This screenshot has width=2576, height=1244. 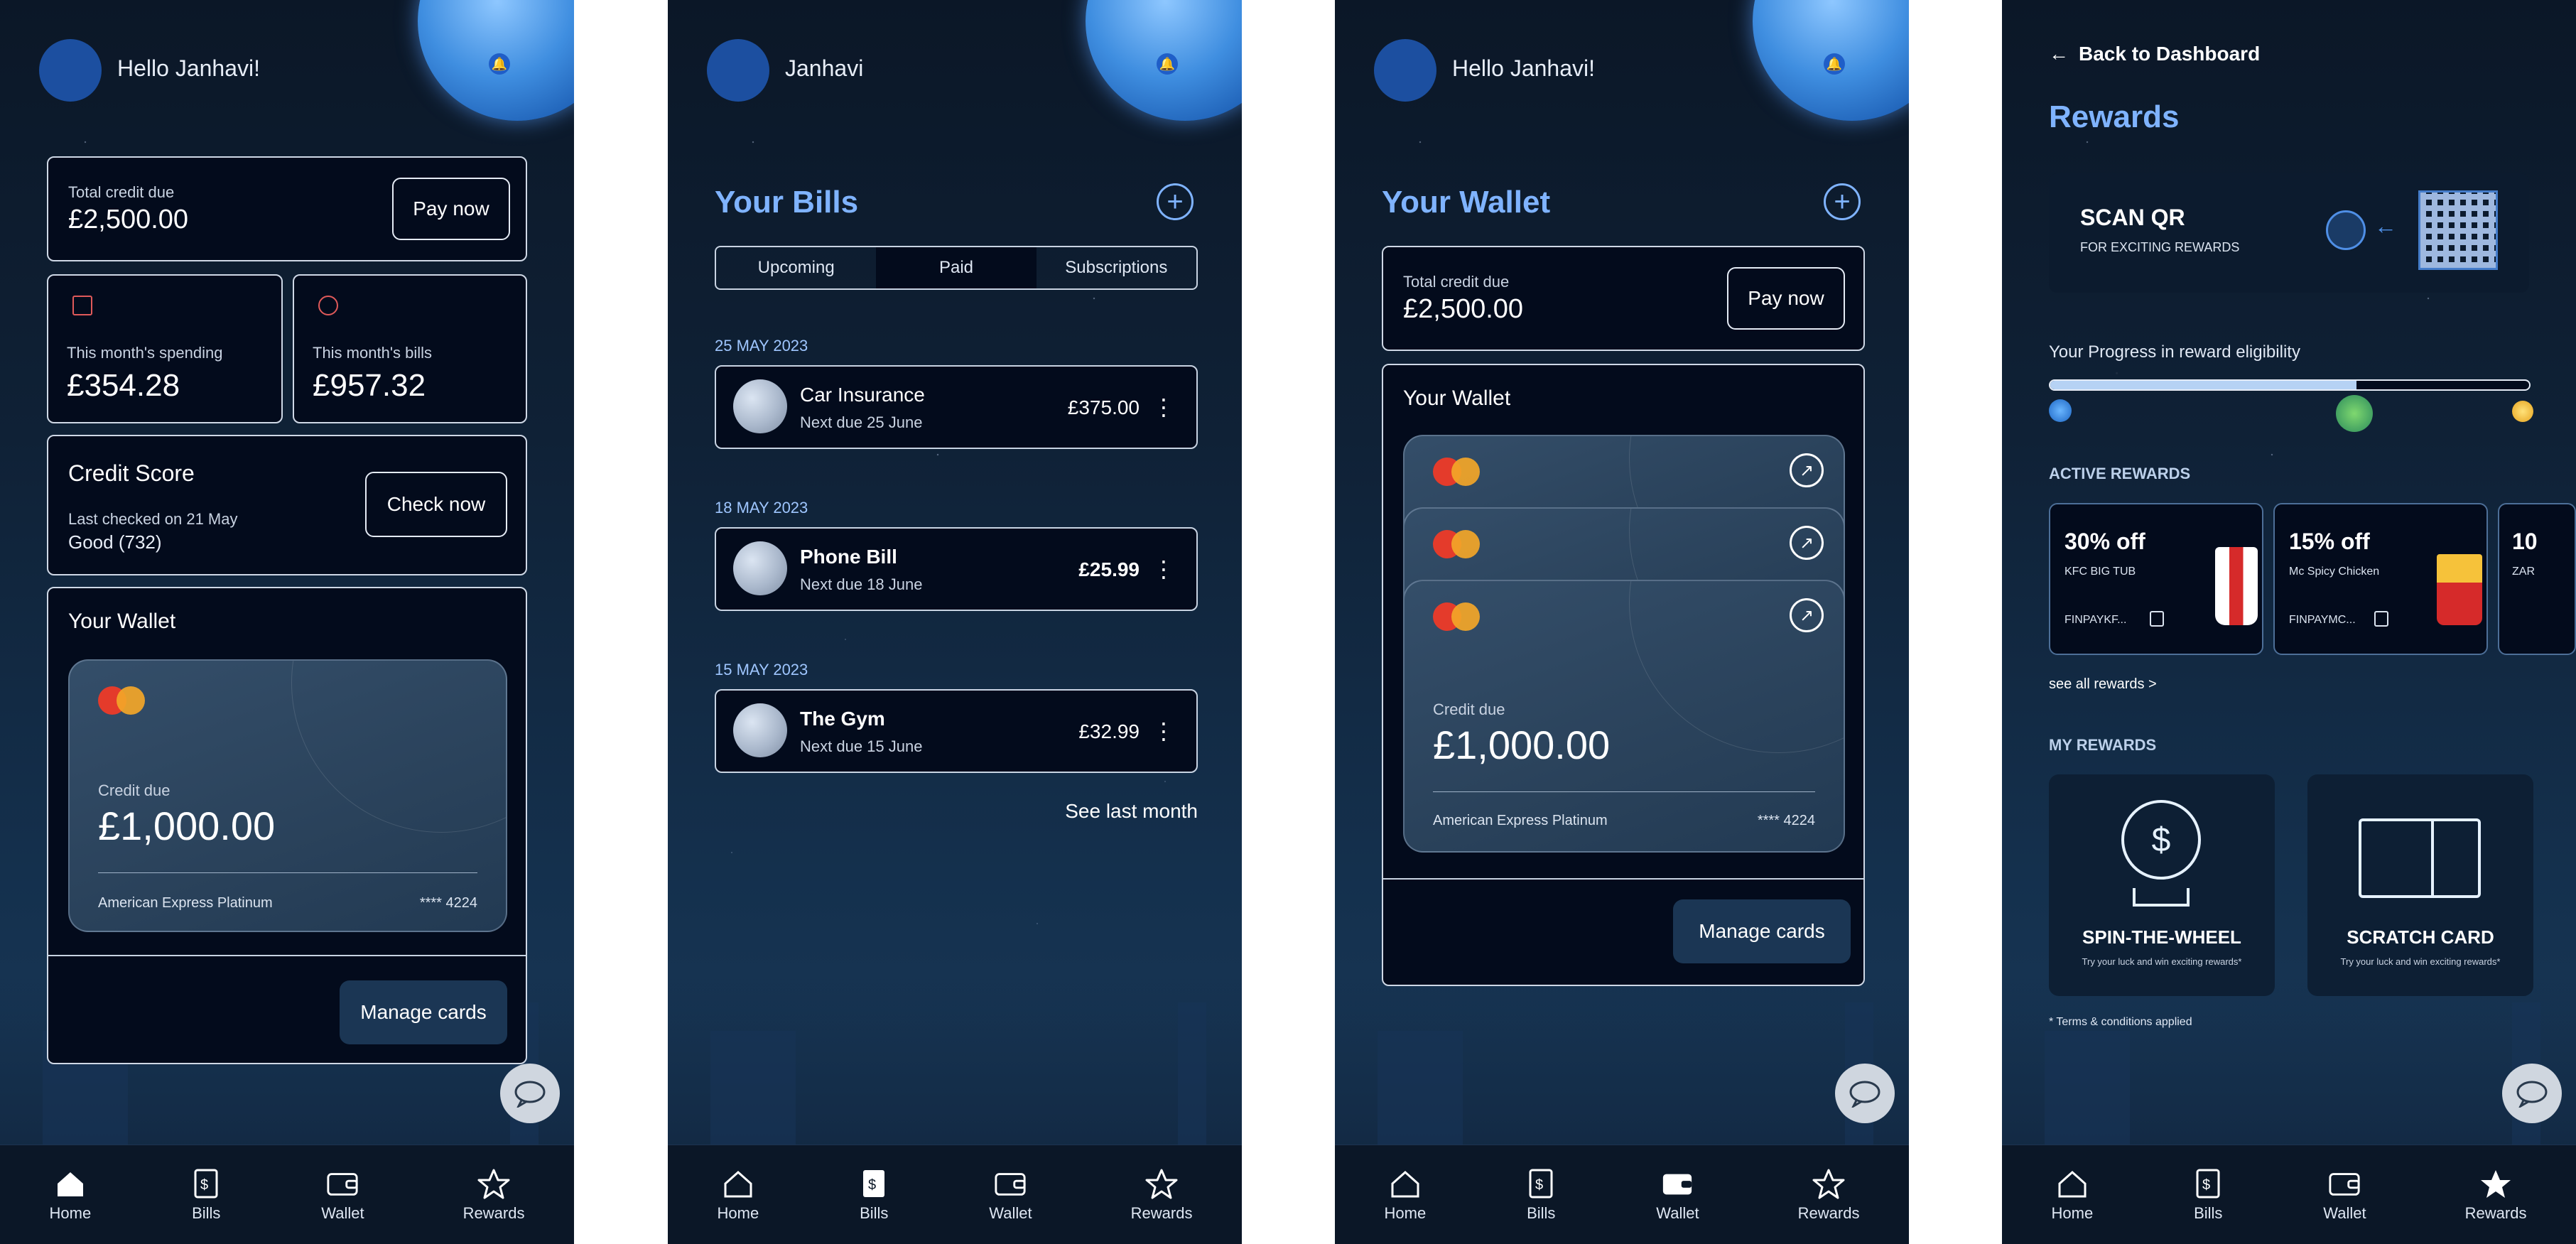 I want to click on offer-card: 10 ZAR, so click(x=2537, y=579).